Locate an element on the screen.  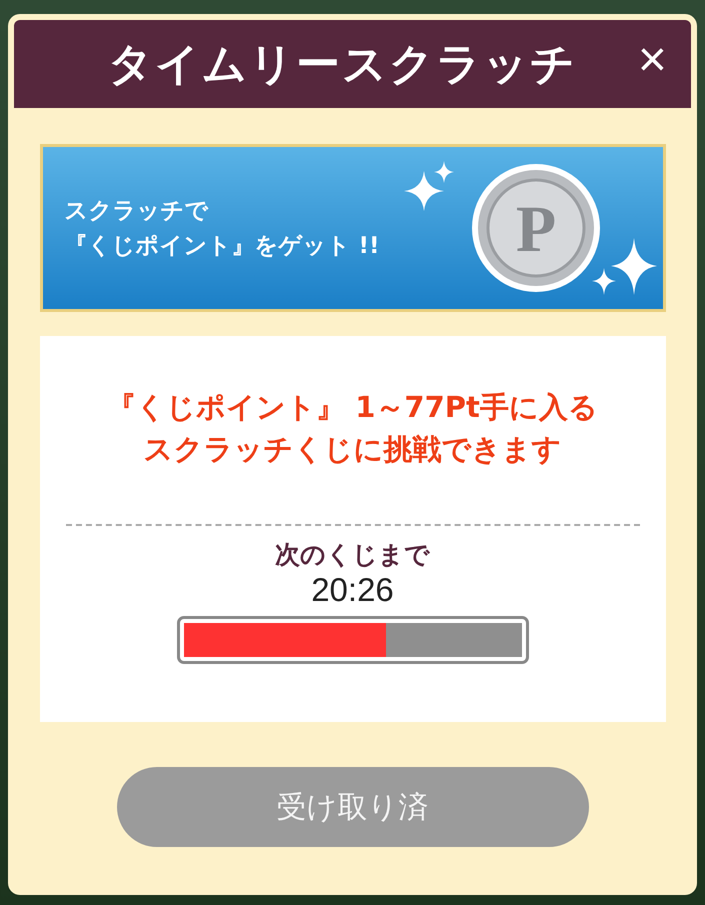
close-button: × is located at coordinates (652, 59).